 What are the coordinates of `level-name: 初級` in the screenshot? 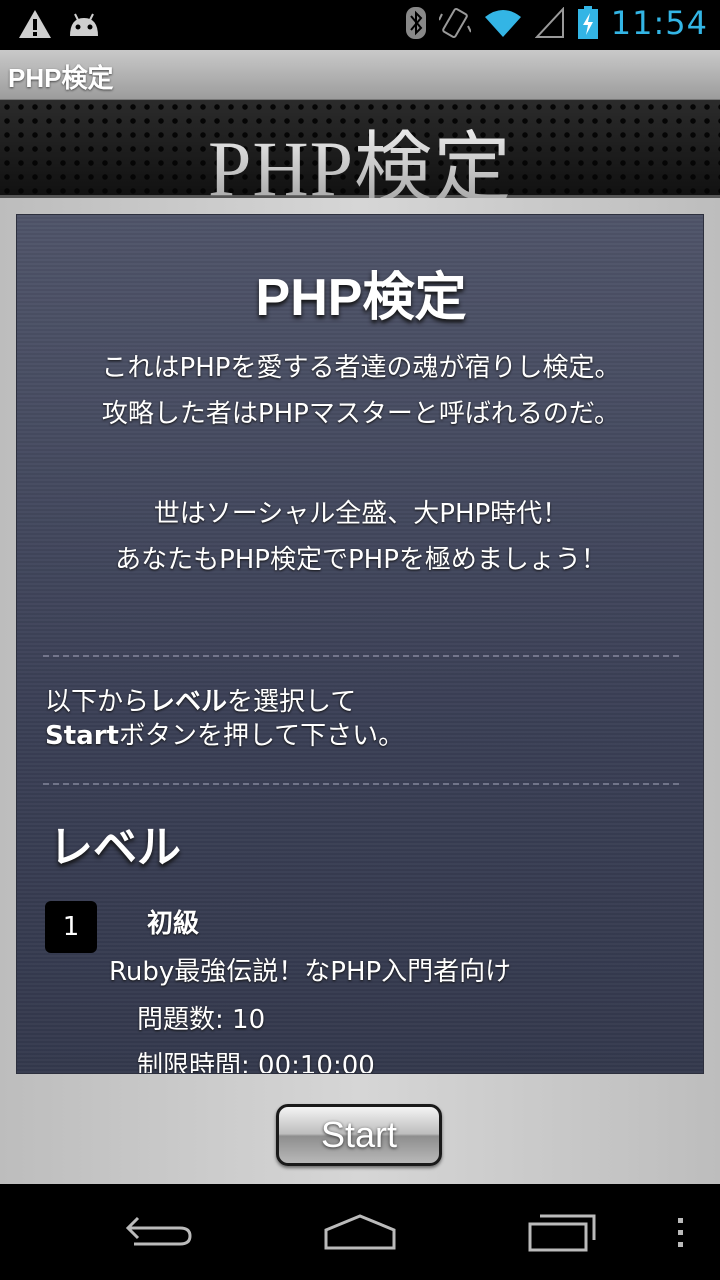 It's located at (173, 921).